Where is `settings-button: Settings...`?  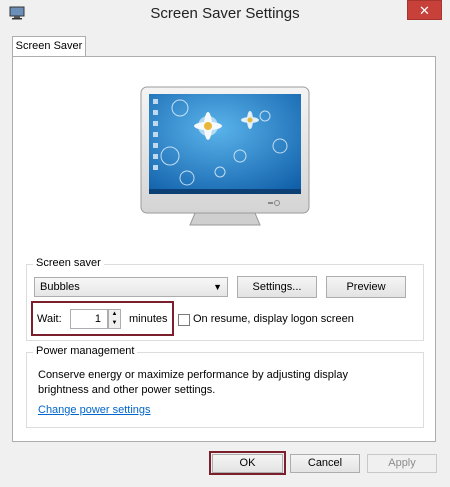
settings-button: Settings... is located at coordinates (277, 287).